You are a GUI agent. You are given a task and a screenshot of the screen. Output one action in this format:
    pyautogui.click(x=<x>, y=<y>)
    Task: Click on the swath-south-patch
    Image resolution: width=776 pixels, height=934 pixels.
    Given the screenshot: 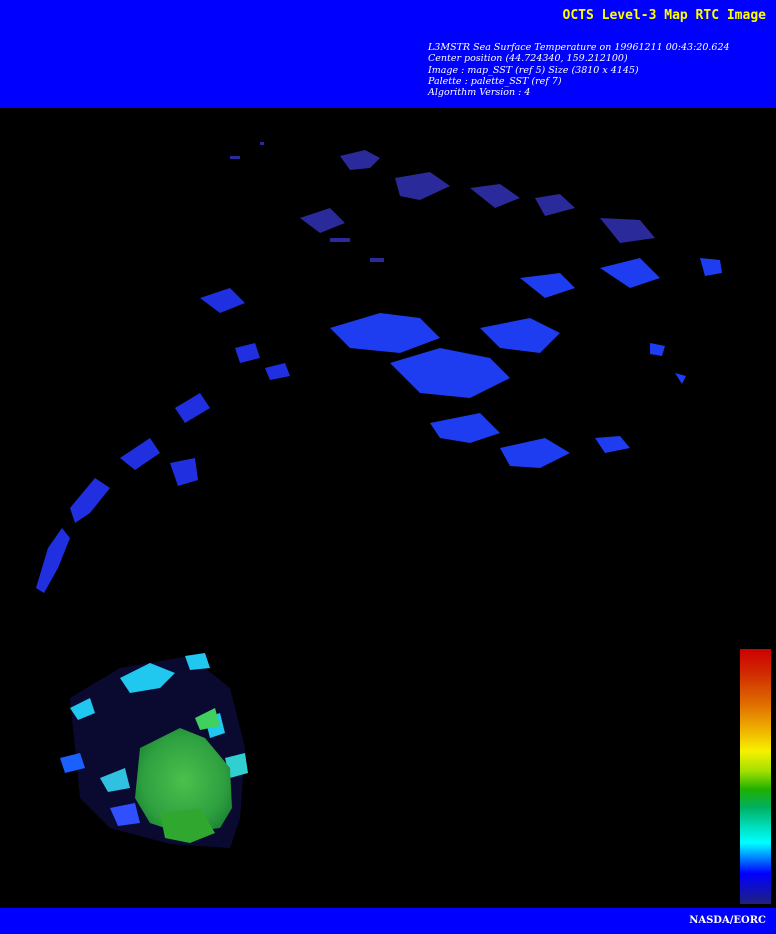 What is the action you would take?
    pyautogui.click(x=154, y=750)
    